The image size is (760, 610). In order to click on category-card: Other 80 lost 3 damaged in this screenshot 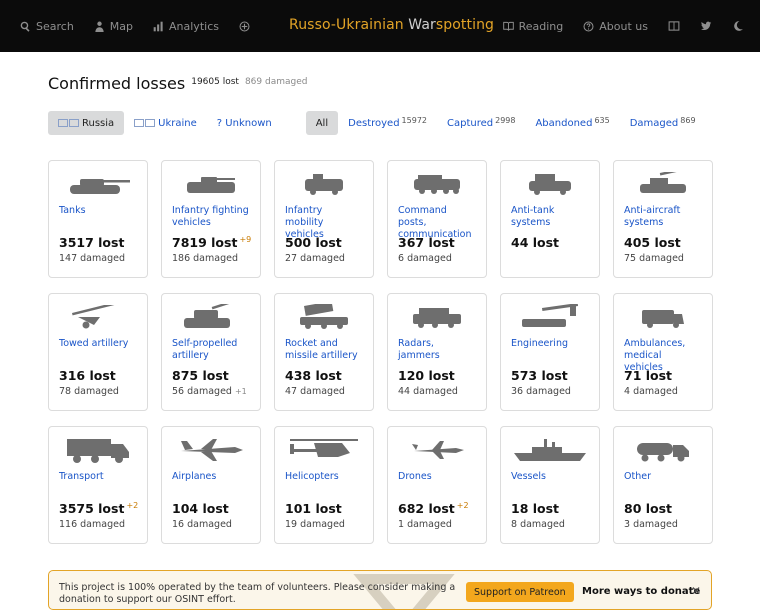, I will do `click(663, 485)`.